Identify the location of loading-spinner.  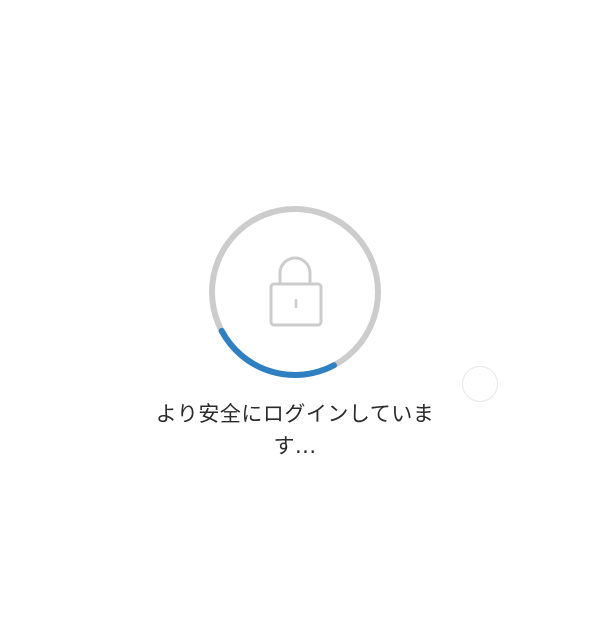
(295, 292).